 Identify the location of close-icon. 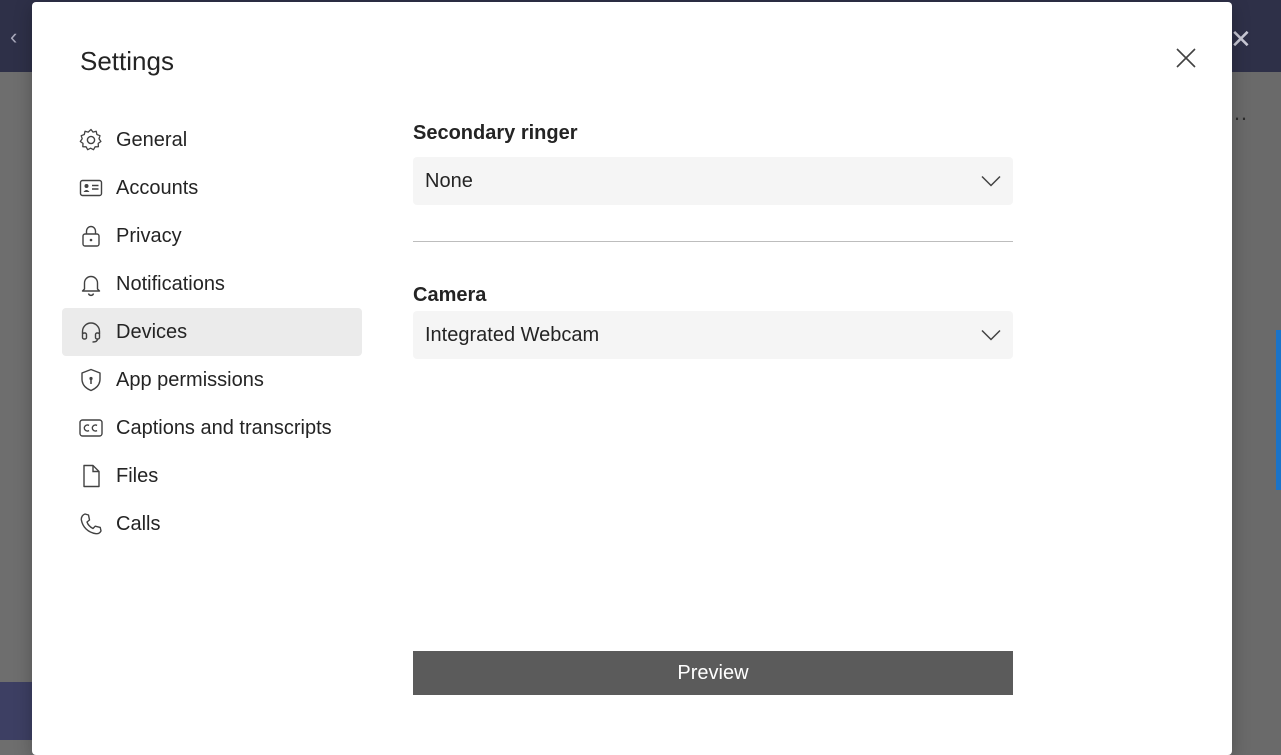
(1186, 58).